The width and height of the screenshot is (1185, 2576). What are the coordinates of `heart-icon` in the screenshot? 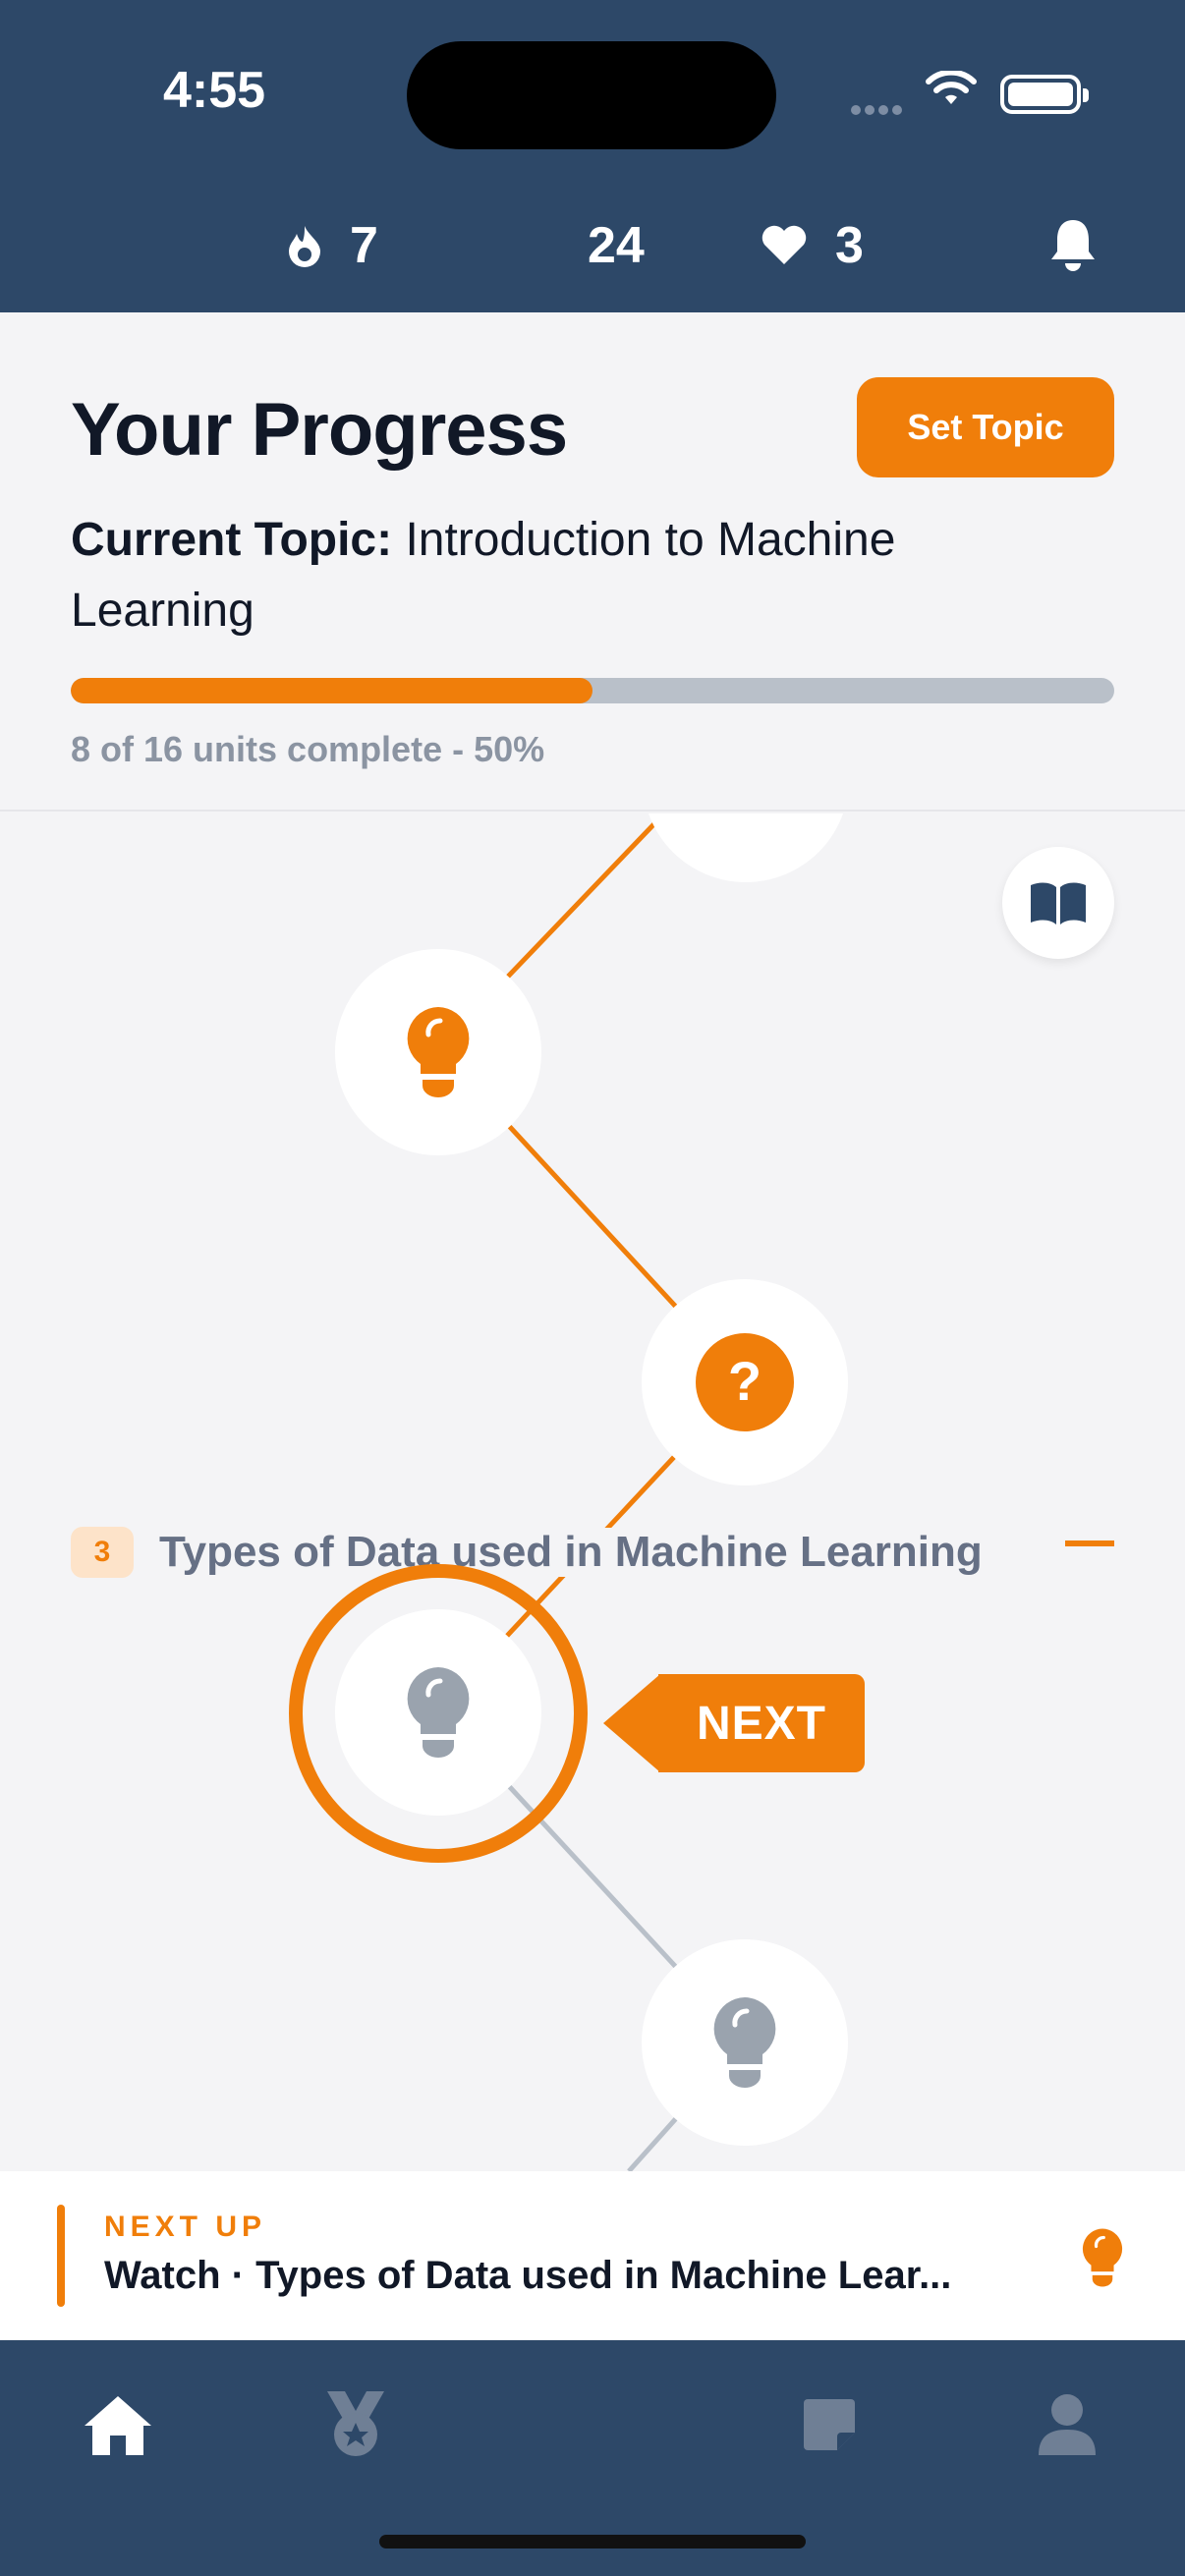 It's located at (784, 244).